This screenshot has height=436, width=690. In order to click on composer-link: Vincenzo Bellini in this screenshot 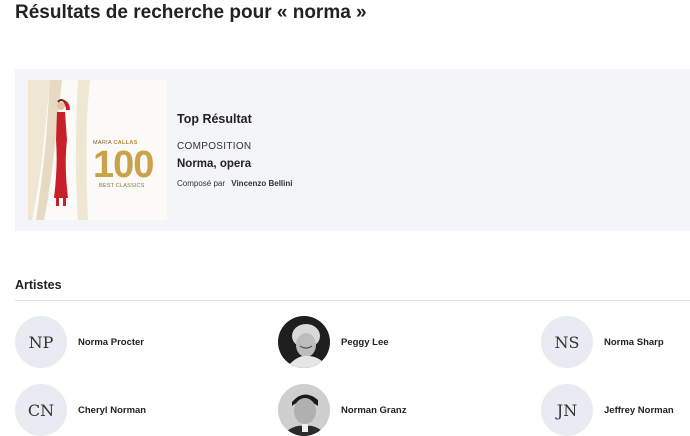, I will do `click(261, 183)`.